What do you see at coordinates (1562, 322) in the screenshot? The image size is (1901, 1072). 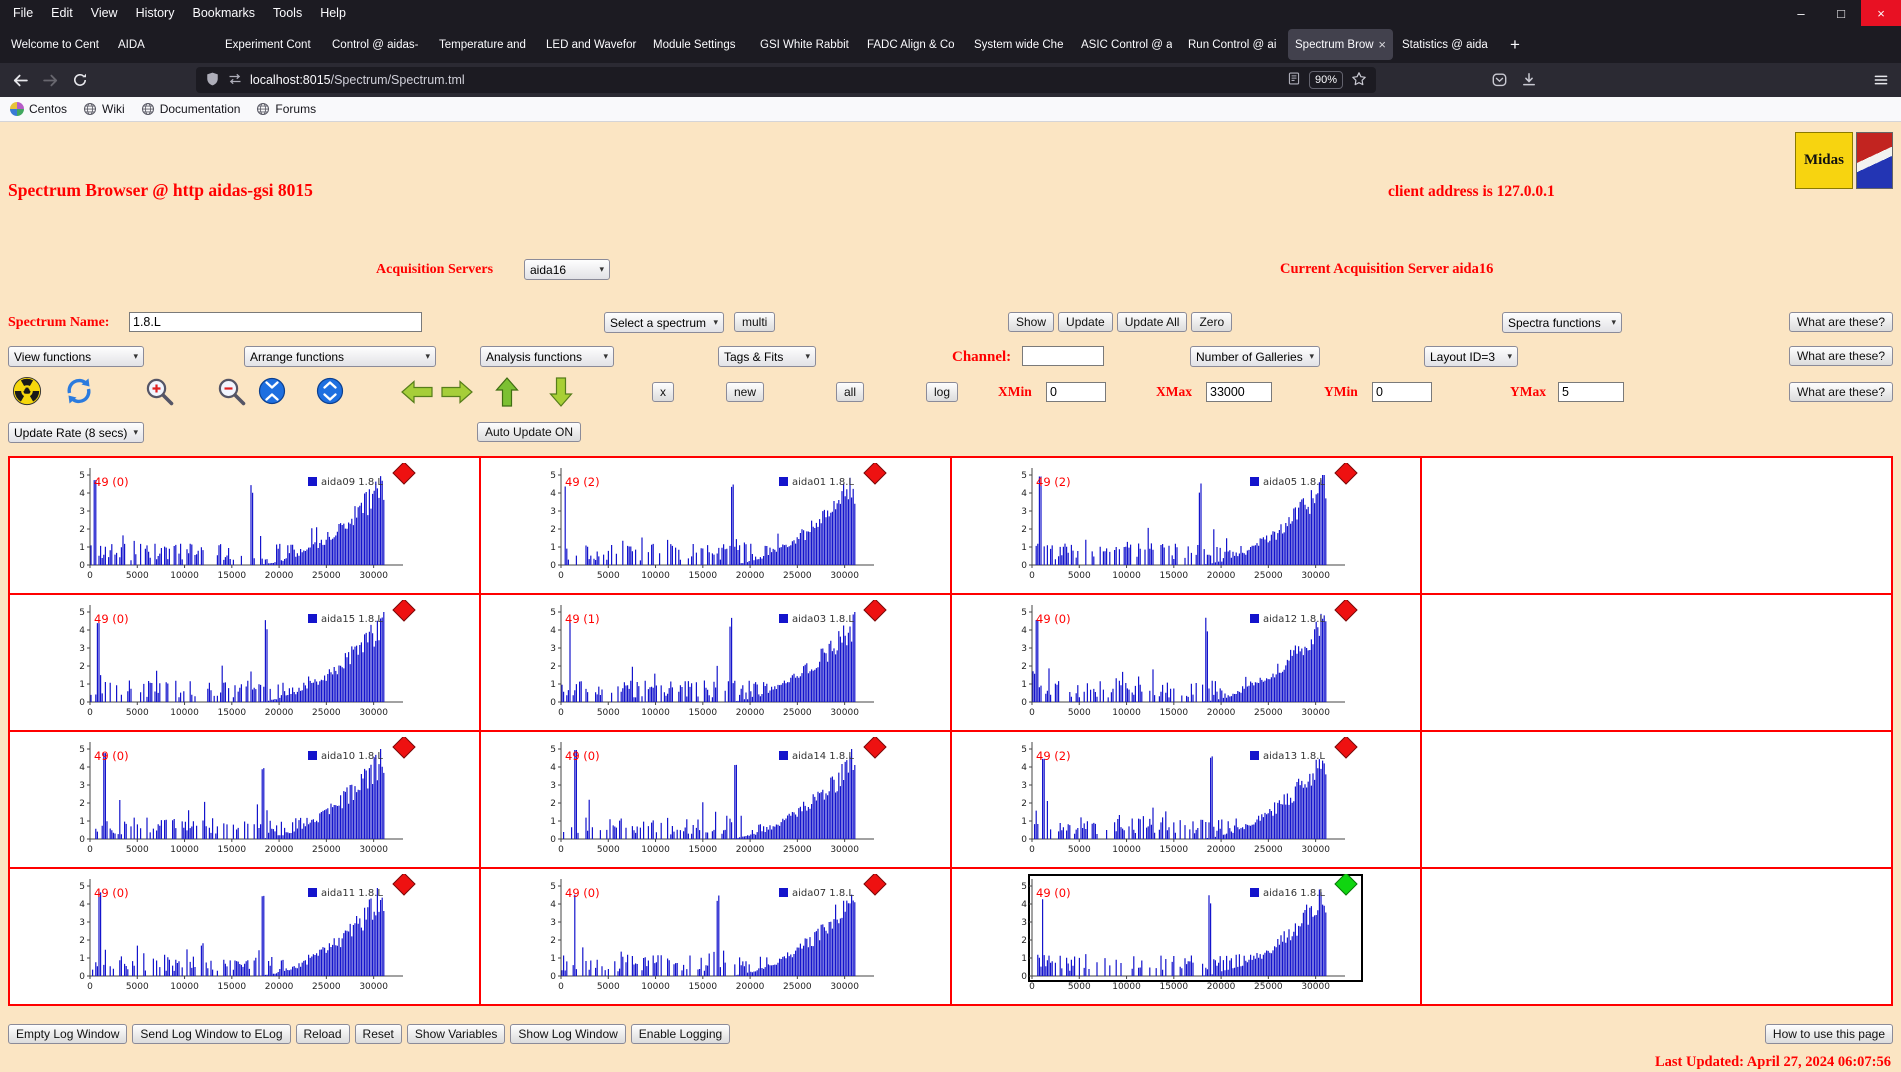 I see `spectra-functions-dropdown: Spectra functions ▾` at bounding box center [1562, 322].